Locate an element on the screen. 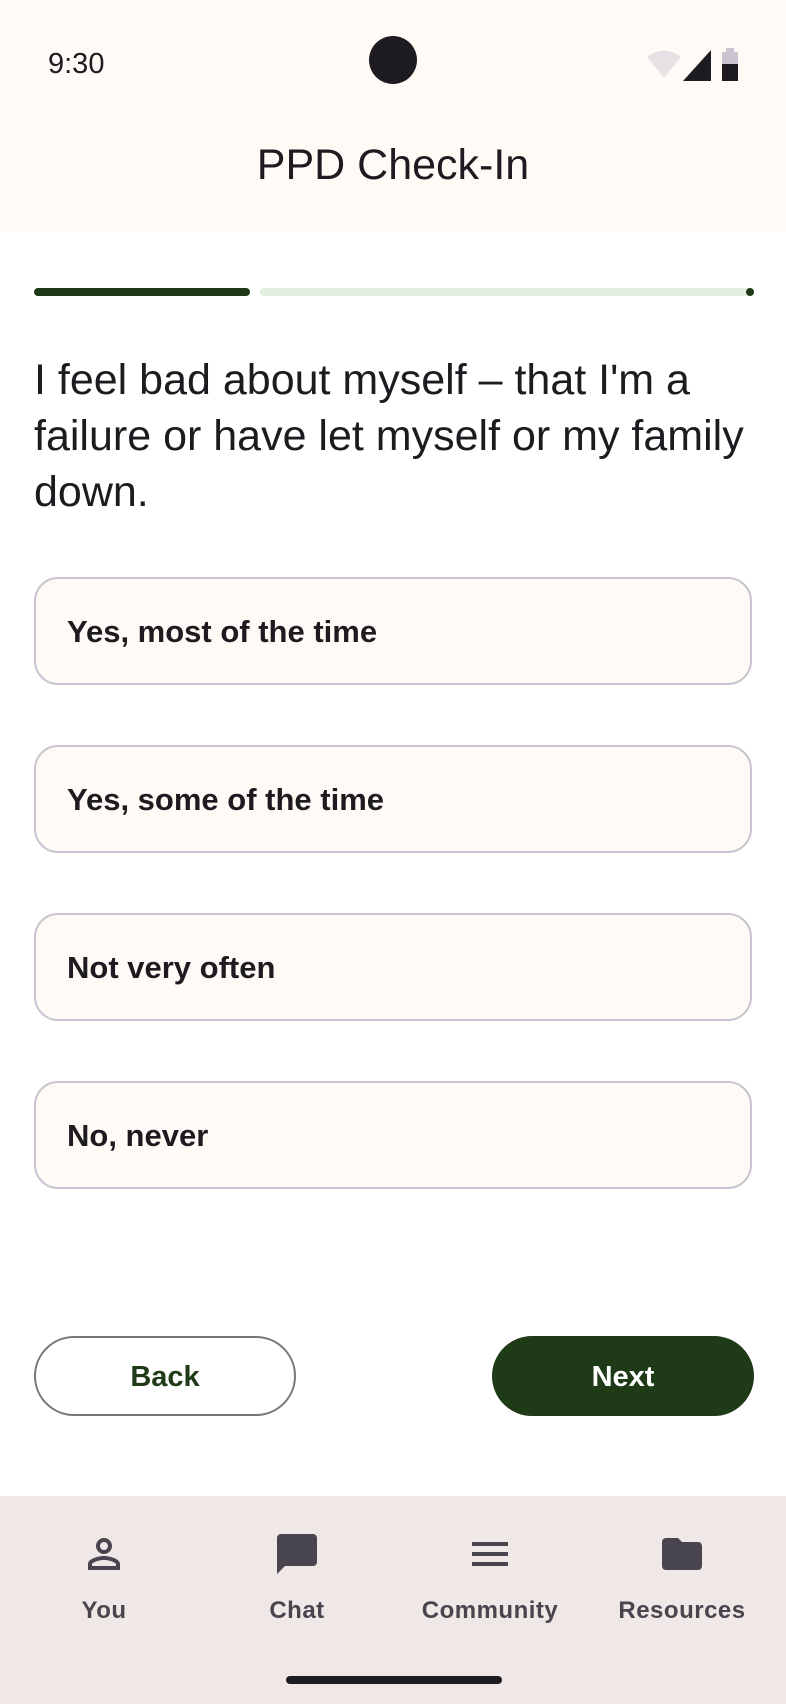  status-time: 9:30 is located at coordinates (76, 64).